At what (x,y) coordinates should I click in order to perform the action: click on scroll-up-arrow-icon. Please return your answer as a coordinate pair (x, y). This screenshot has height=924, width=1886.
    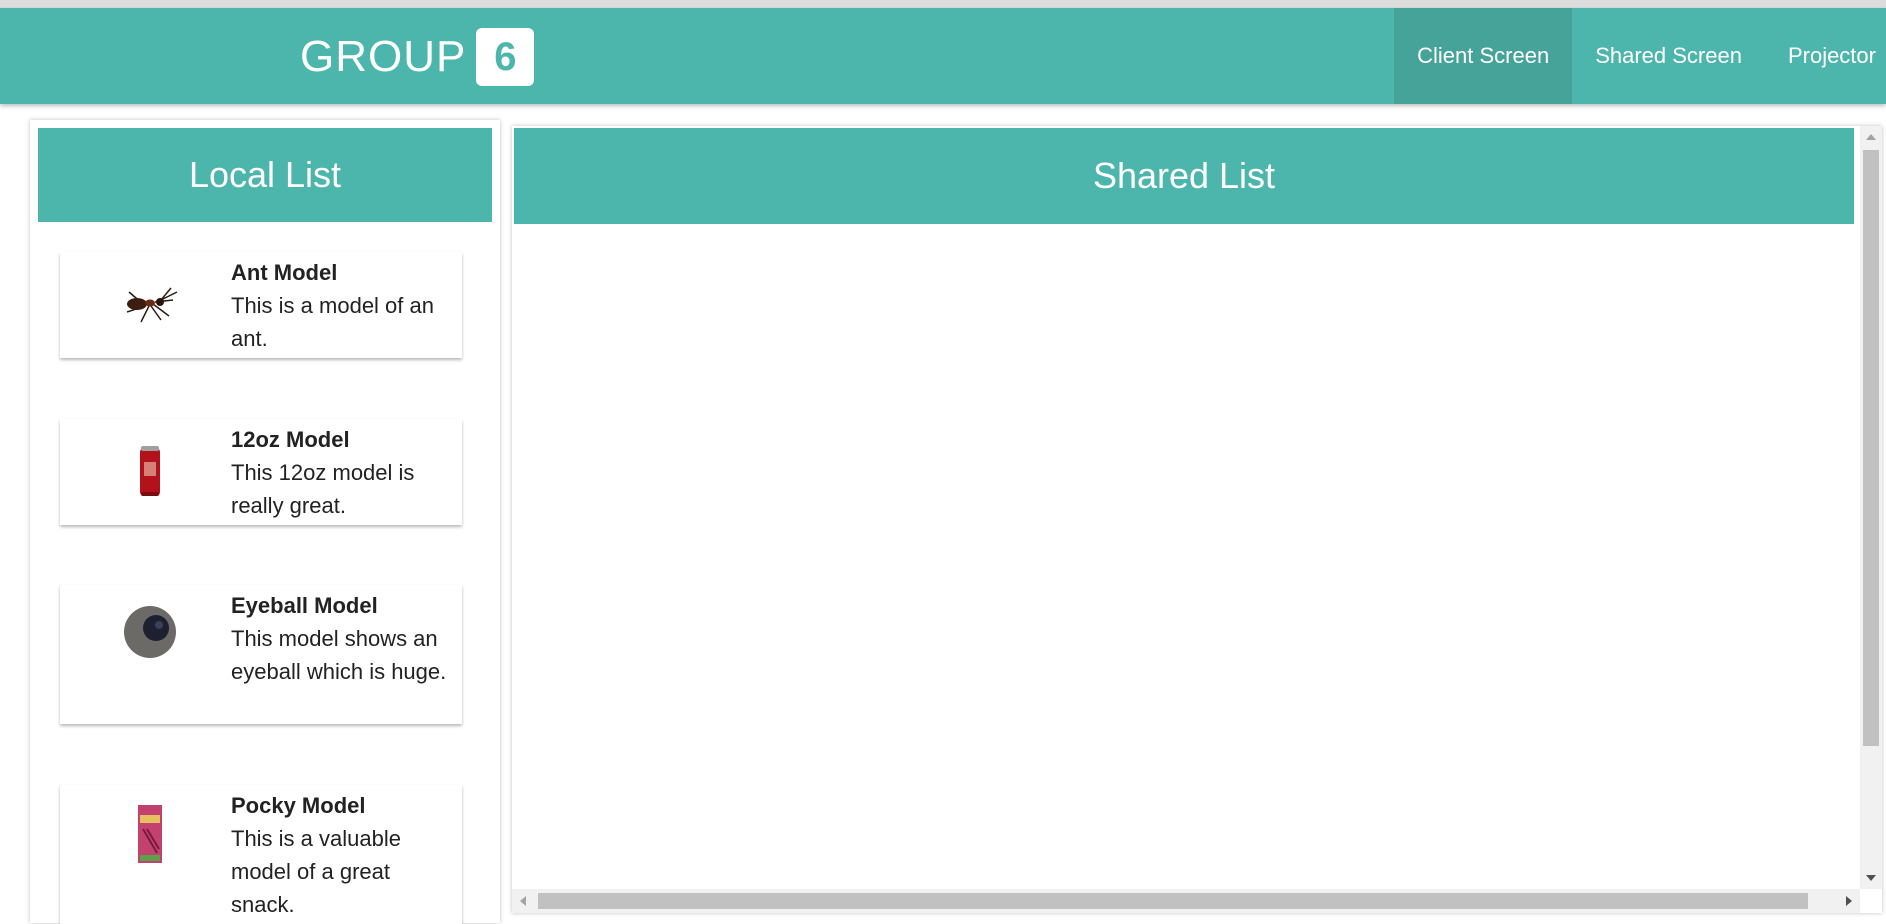
    Looking at the image, I should click on (1871, 137).